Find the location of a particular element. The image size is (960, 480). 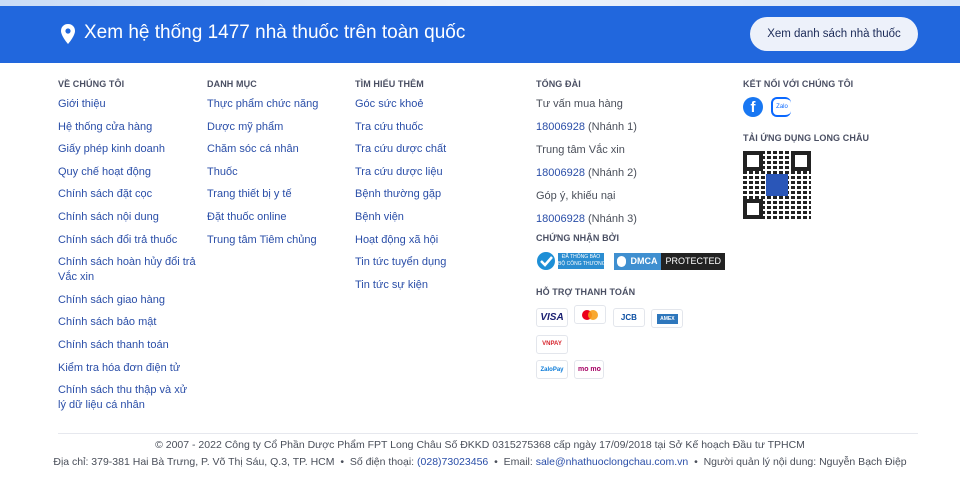

footer-link: Chính sách hoàn hủy đổi trả Vắc xin is located at coordinates (128, 270).